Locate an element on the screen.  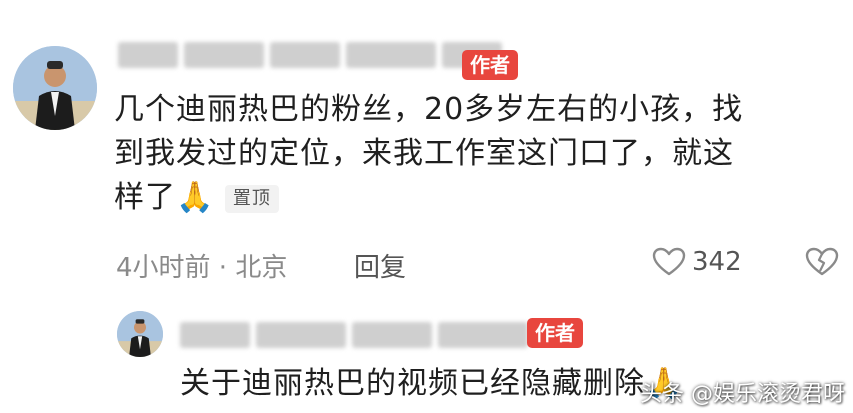
reply-avatar is located at coordinates (140, 334).